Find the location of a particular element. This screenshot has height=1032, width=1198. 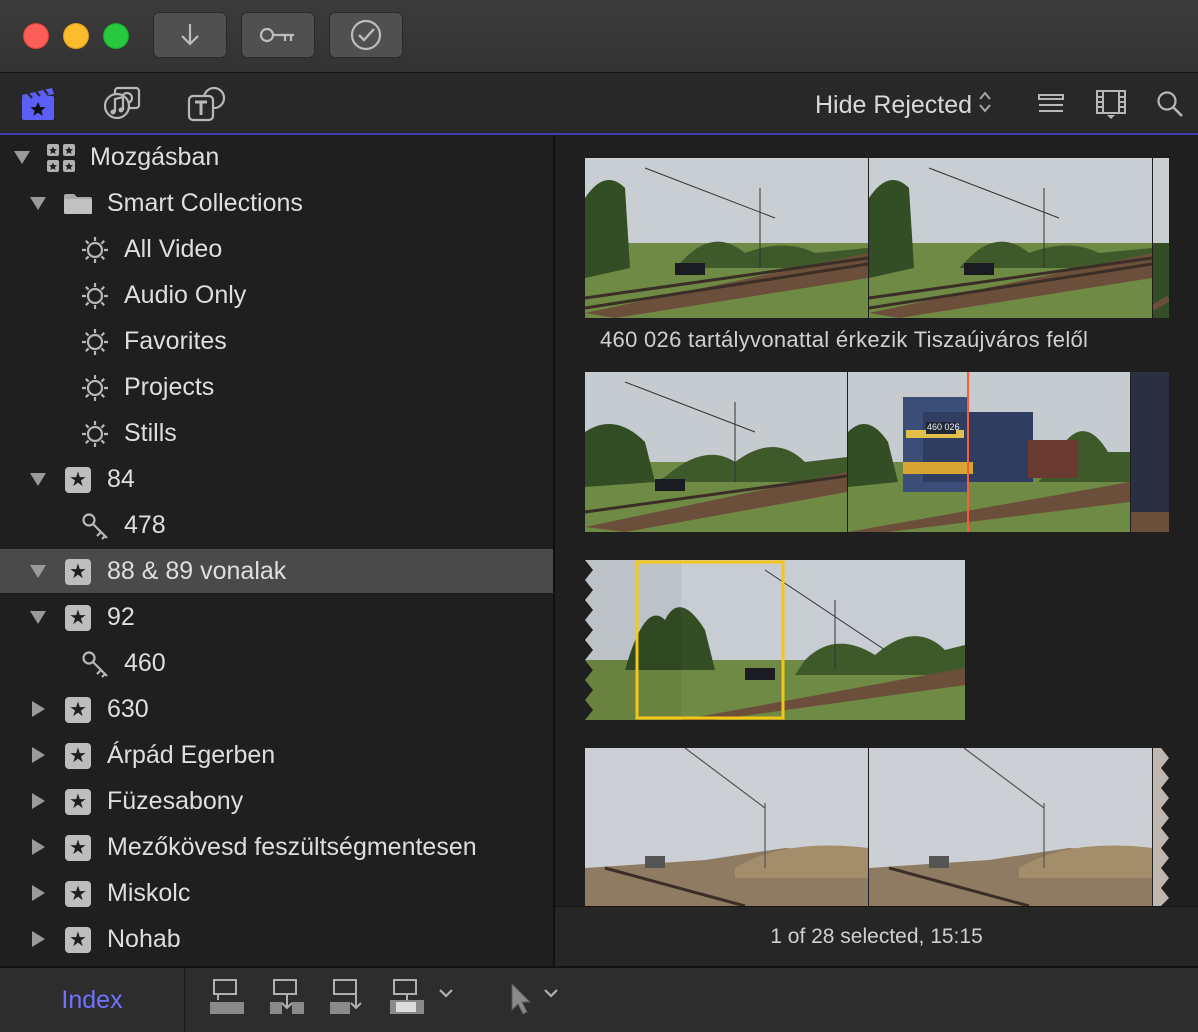

overwrite-clip-icon is located at coordinates (407, 998).